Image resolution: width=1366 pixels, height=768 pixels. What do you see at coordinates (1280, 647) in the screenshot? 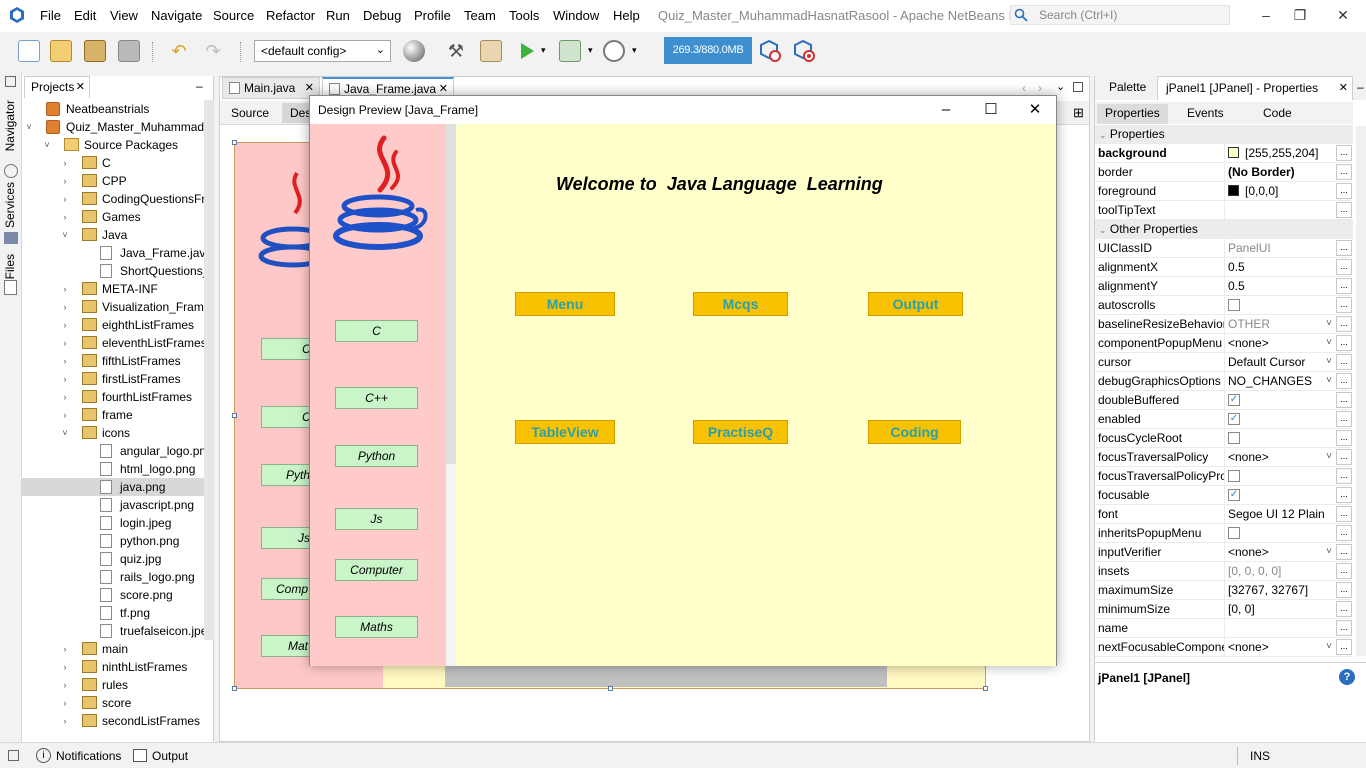
I see `property-value: <none> ˅` at bounding box center [1280, 647].